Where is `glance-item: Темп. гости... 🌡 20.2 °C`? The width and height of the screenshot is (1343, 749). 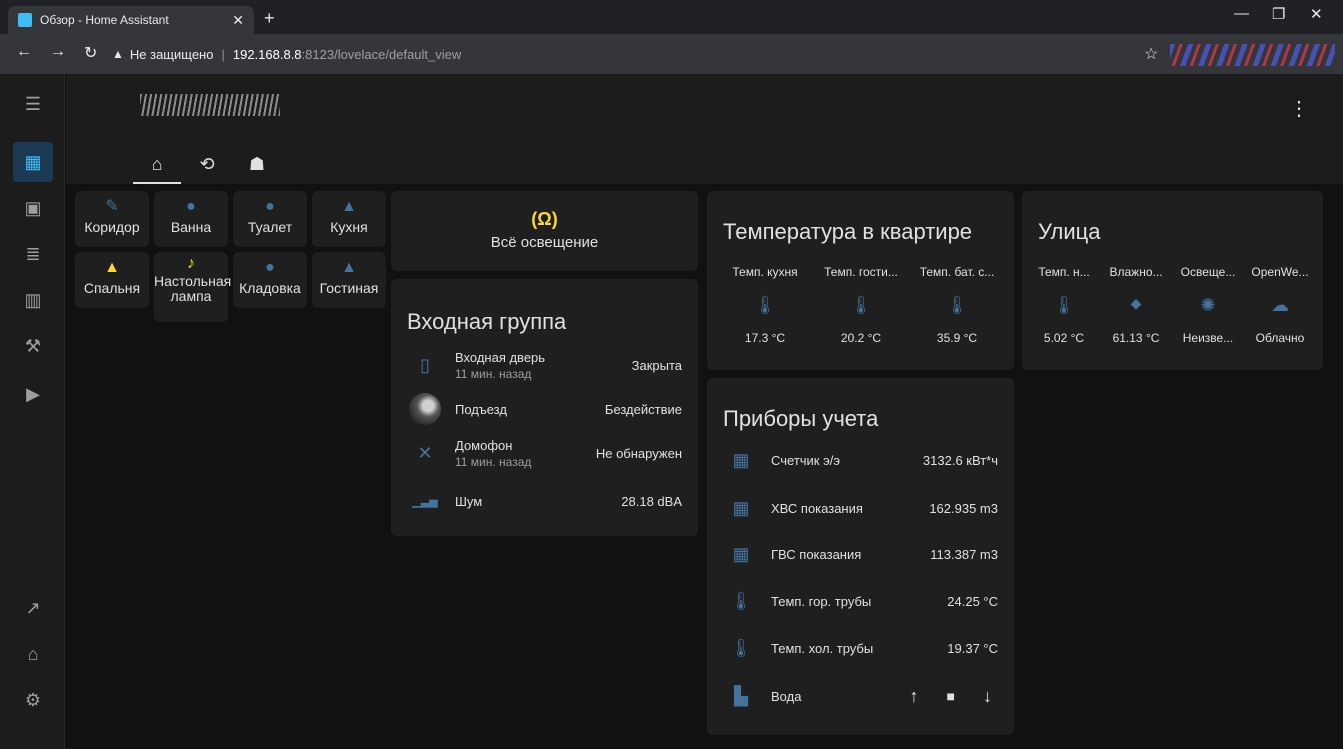
glance-item: Темп. гости... 🌡 20.2 °C is located at coordinates (861, 305).